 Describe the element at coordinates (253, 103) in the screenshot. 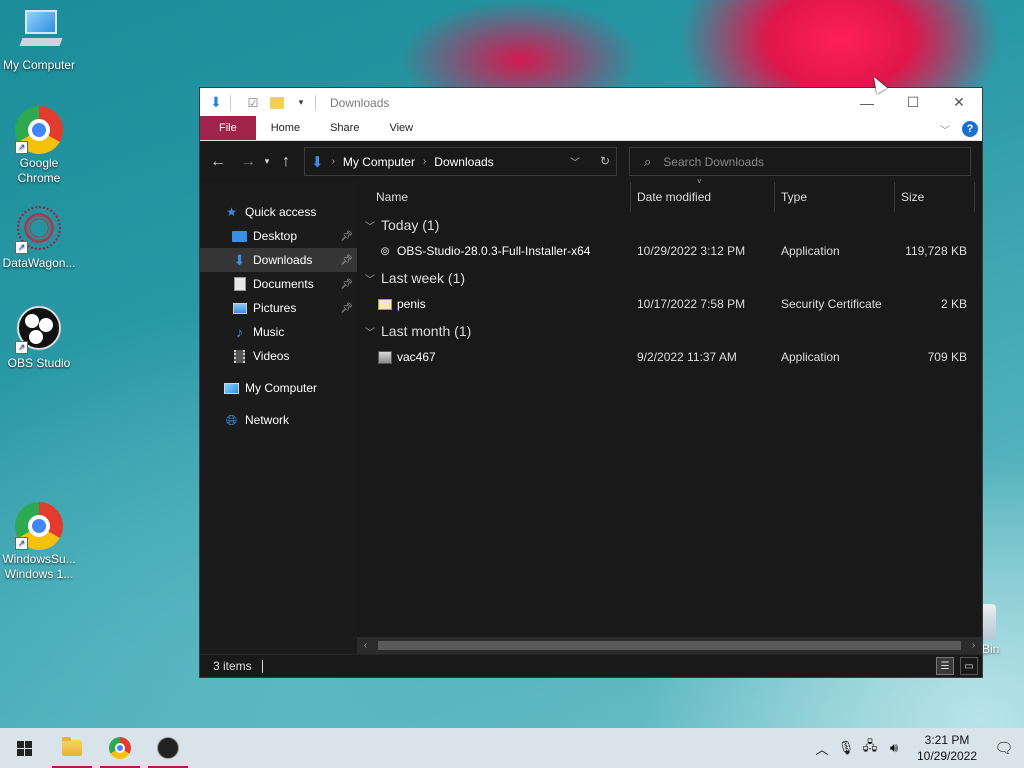

I see `properties-icon: ☑` at that location.